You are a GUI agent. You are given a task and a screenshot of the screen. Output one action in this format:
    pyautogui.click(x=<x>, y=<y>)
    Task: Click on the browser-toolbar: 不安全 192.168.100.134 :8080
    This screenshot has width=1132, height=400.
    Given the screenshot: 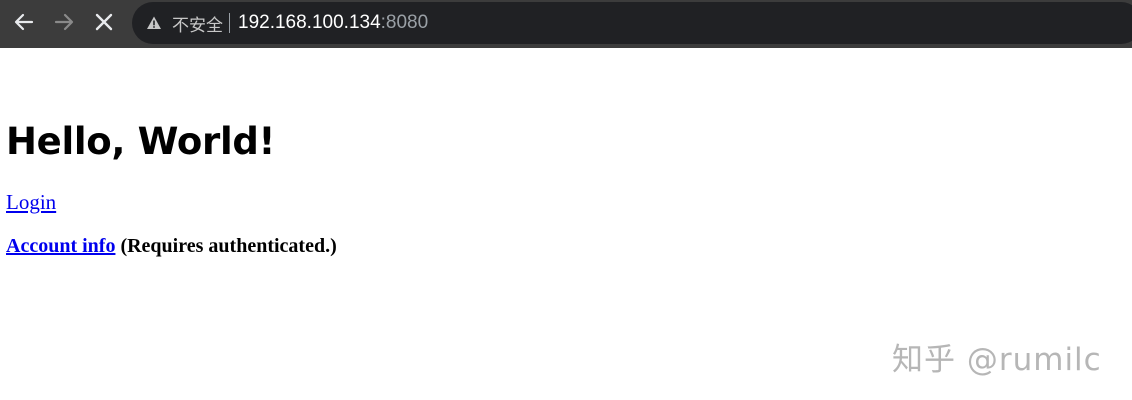 What is the action you would take?
    pyautogui.click(x=566, y=24)
    